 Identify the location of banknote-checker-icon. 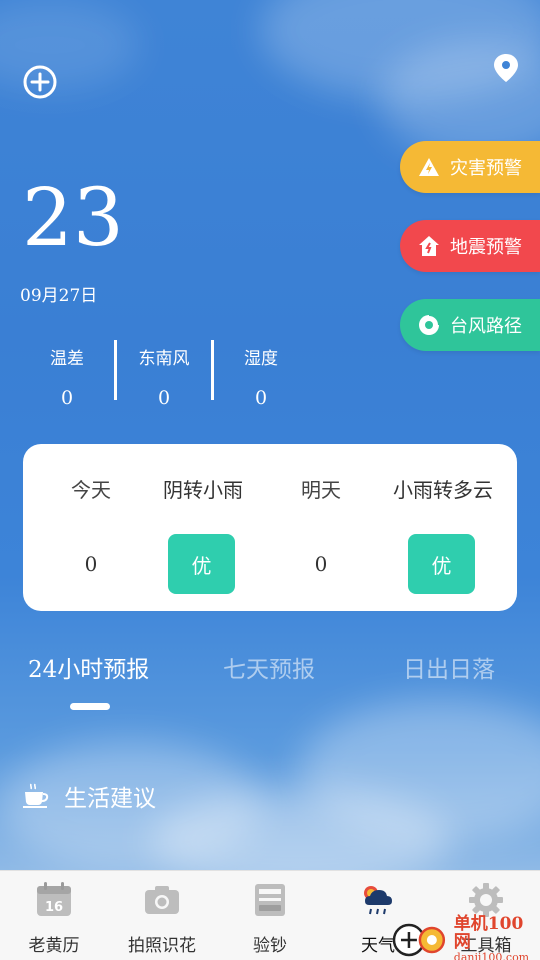
(270, 900).